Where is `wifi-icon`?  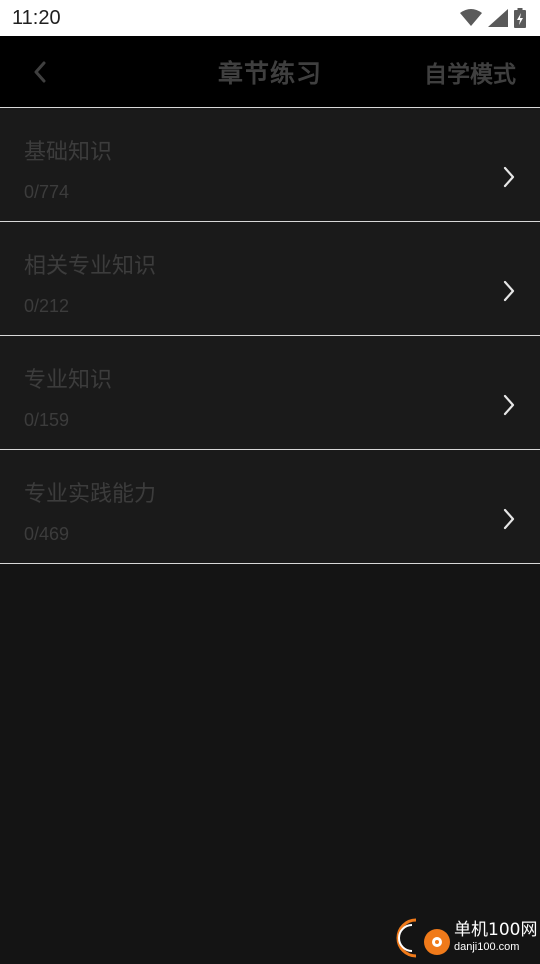 wifi-icon is located at coordinates (471, 17).